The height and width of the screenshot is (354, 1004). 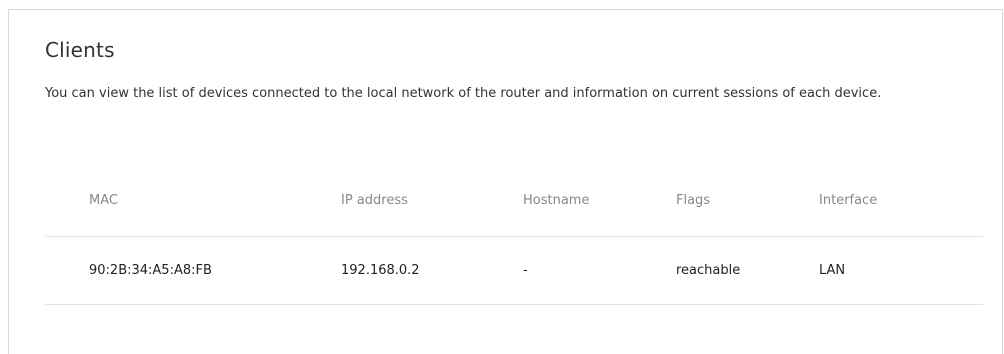 I want to click on column-header-ip: IP address, so click(x=374, y=206).